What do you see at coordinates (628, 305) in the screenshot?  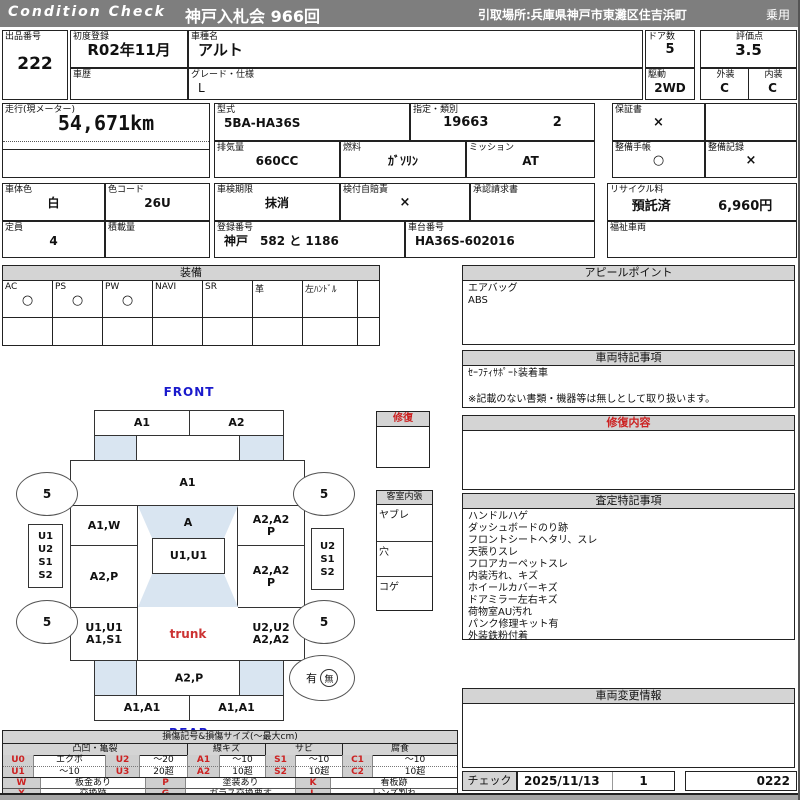 I see `appeal-points-panel: アピールポイント エアバッグ ABS` at bounding box center [628, 305].